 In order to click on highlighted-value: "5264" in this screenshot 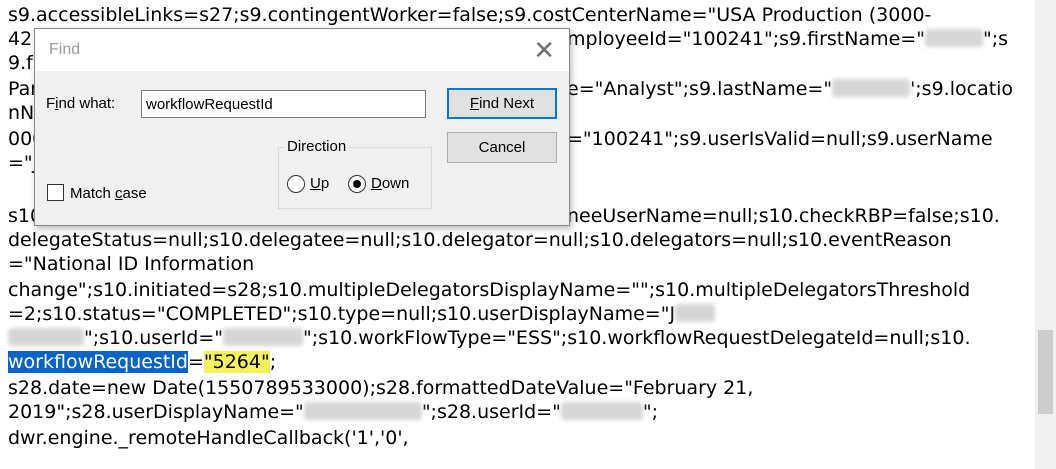, I will do `click(236, 362)`.